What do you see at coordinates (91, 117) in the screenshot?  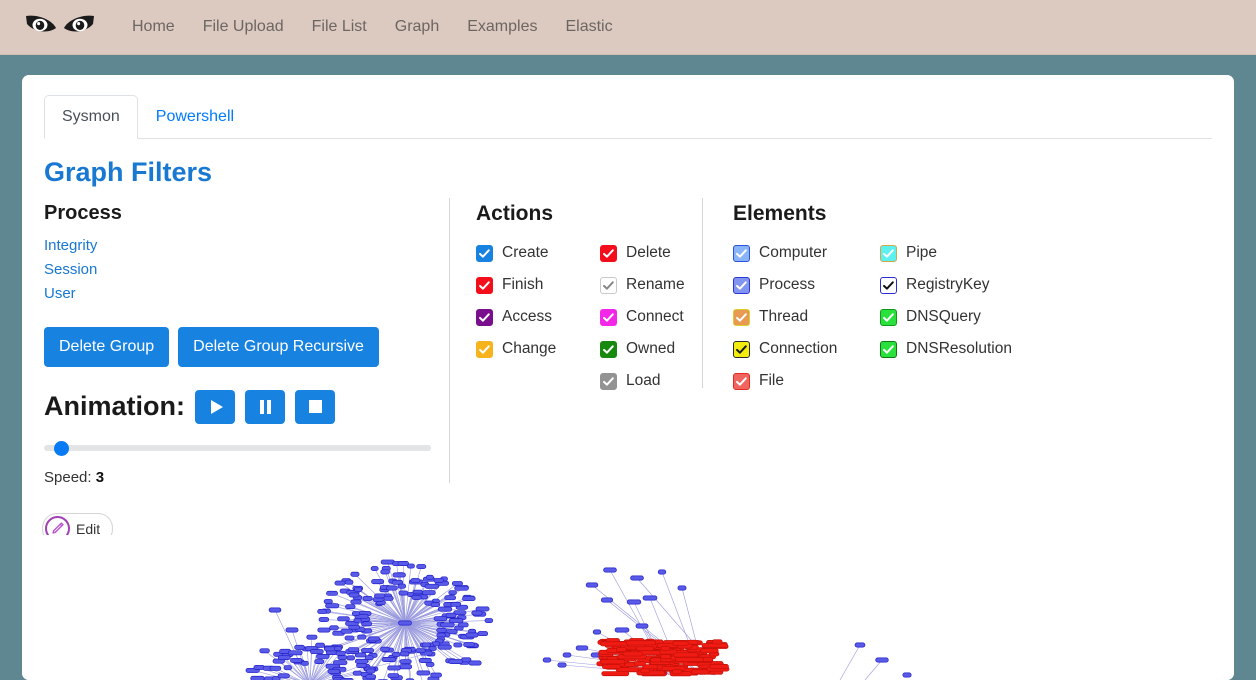 I see `tab-sysmon: Sysmon` at bounding box center [91, 117].